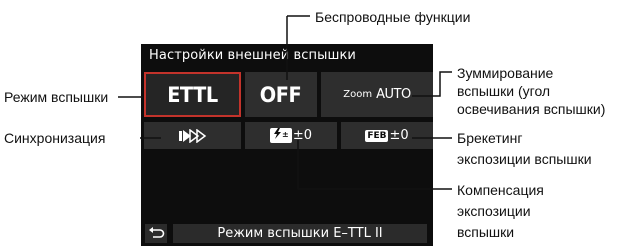 This screenshot has height=248, width=628. I want to click on label-feb: Брекетинг экспозиции вспышки, so click(524, 148).